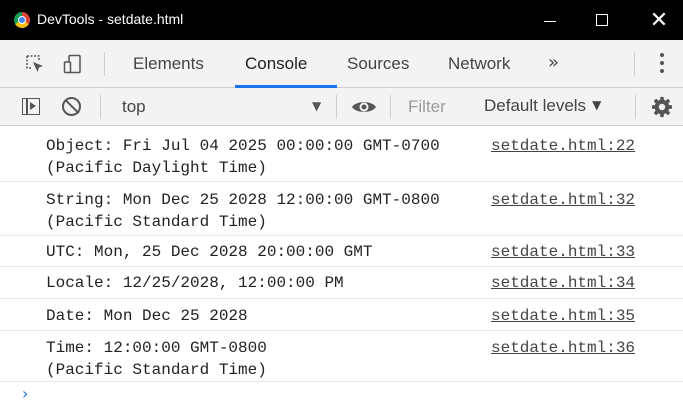 The height and width of the screenshot is (406, 683). What do you see at coordinates (25, 393) in the screenshot?
I see `console-prompt-icon: ›` at bounding box center [25, 393].